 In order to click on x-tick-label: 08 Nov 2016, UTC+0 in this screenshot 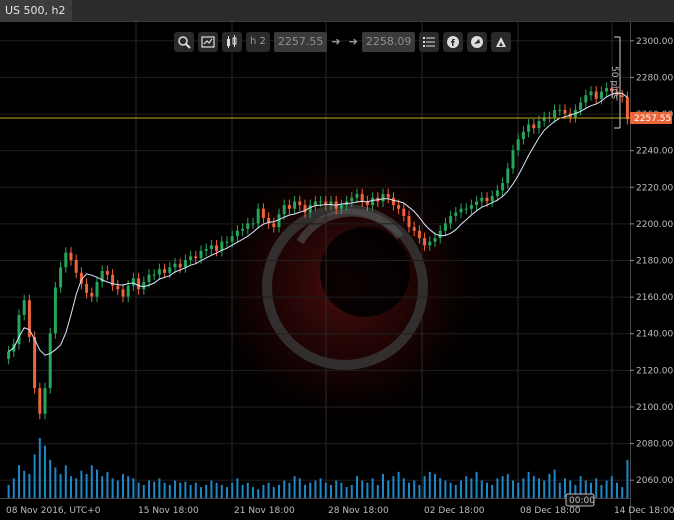, I will do `click(53, 511)`.